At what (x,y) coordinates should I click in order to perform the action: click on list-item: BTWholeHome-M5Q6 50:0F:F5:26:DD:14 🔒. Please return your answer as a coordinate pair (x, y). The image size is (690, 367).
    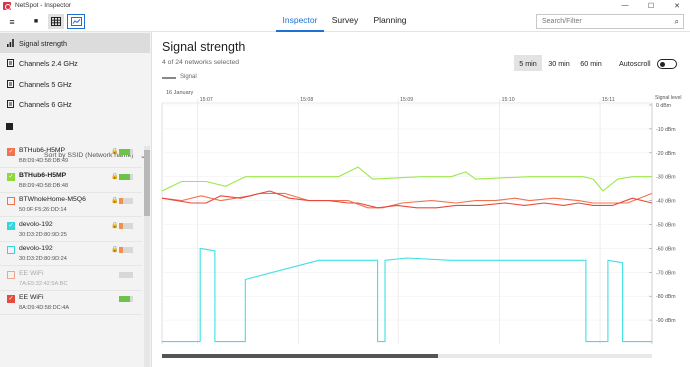
    Looking at the image, I should click on (71, 205).